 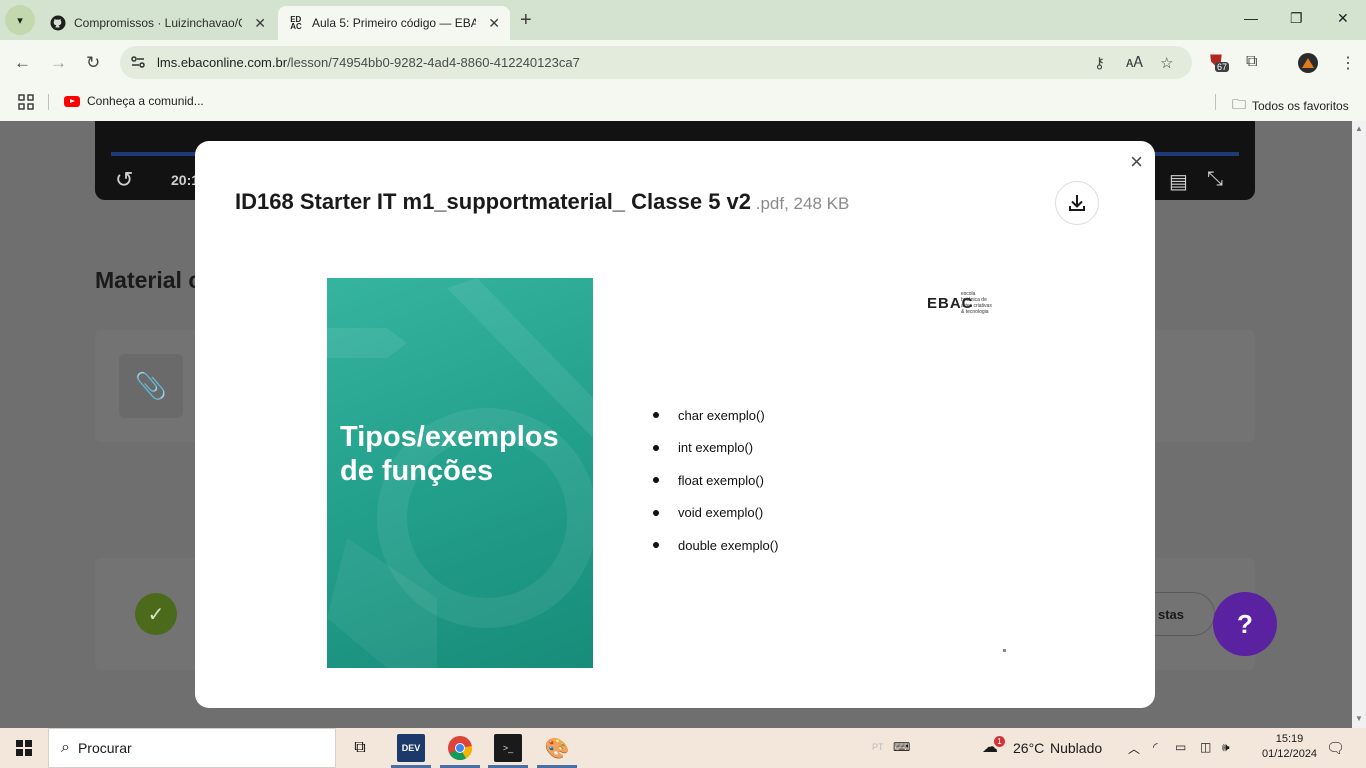 I want to click on reload-icon: ↻, so click(x=93, y=63).